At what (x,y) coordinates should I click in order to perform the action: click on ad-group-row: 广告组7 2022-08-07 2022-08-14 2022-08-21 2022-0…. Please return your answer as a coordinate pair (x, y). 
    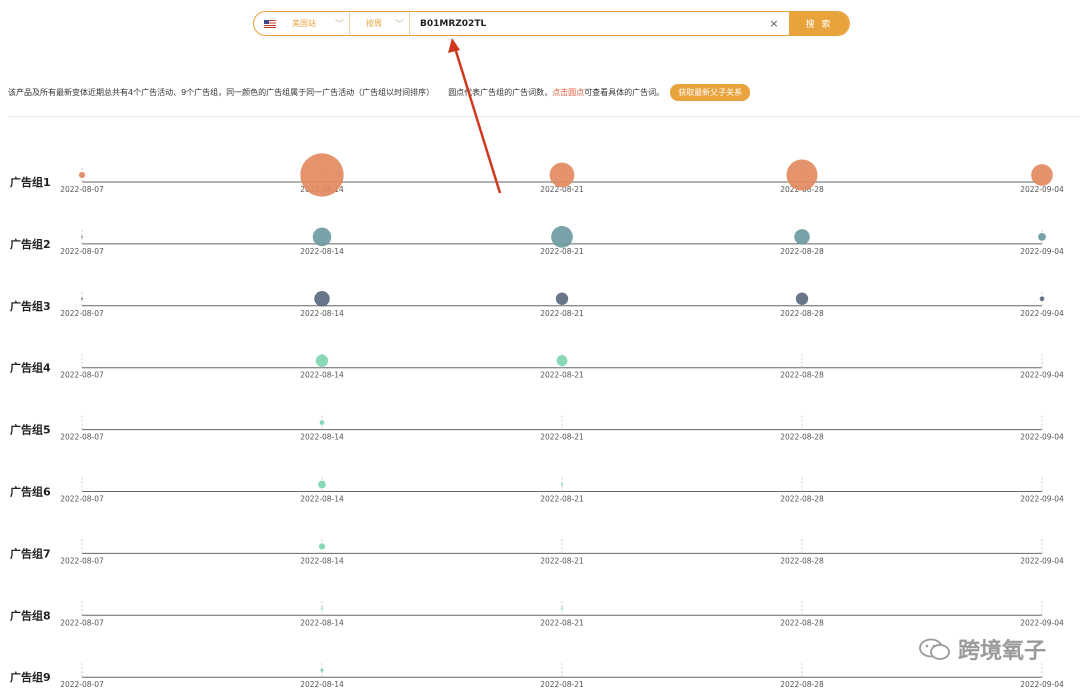
    Looking at the image, I should click on (537, 552).